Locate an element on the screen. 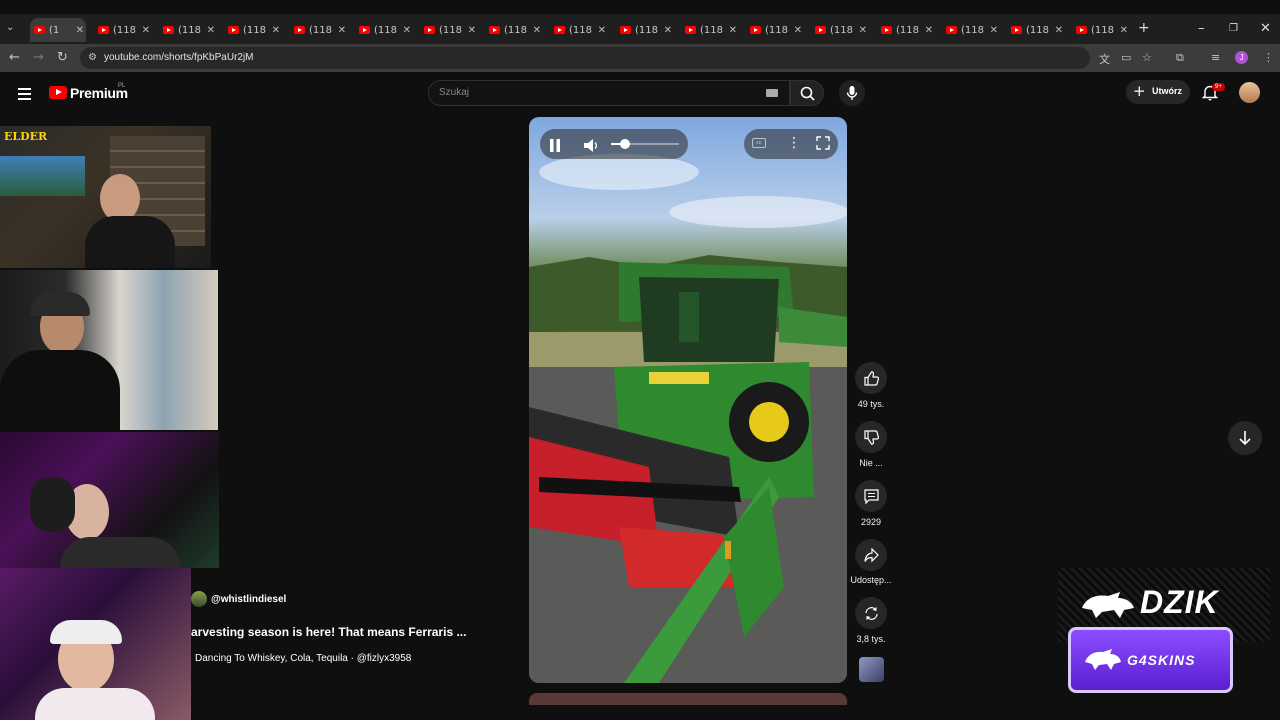 Image resolution: width=1280 pixels, height=720 pixels. bookmark-star-icon: ☆ is located at coordinates (1147, 57).